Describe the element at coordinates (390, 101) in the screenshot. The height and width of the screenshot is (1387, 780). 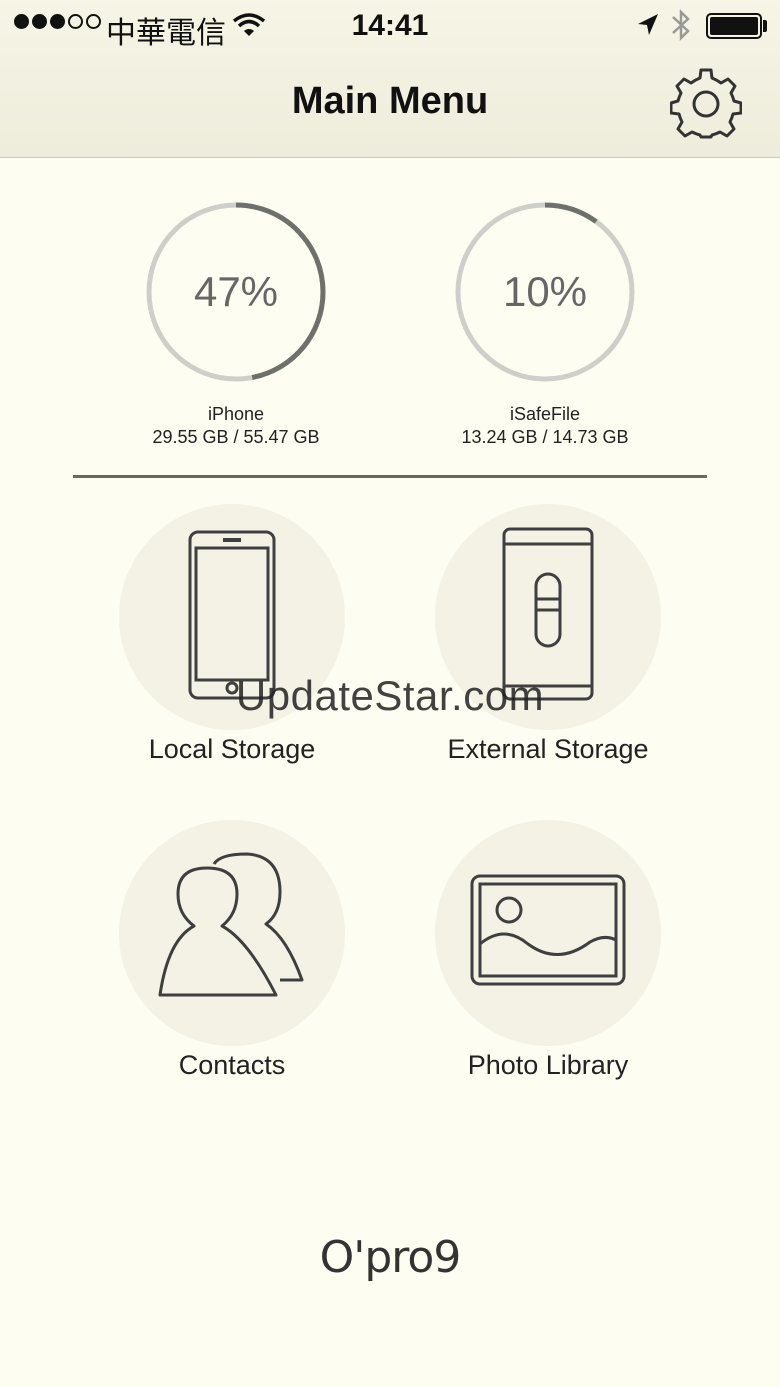
I see `page-title: Main Menu` at that location.